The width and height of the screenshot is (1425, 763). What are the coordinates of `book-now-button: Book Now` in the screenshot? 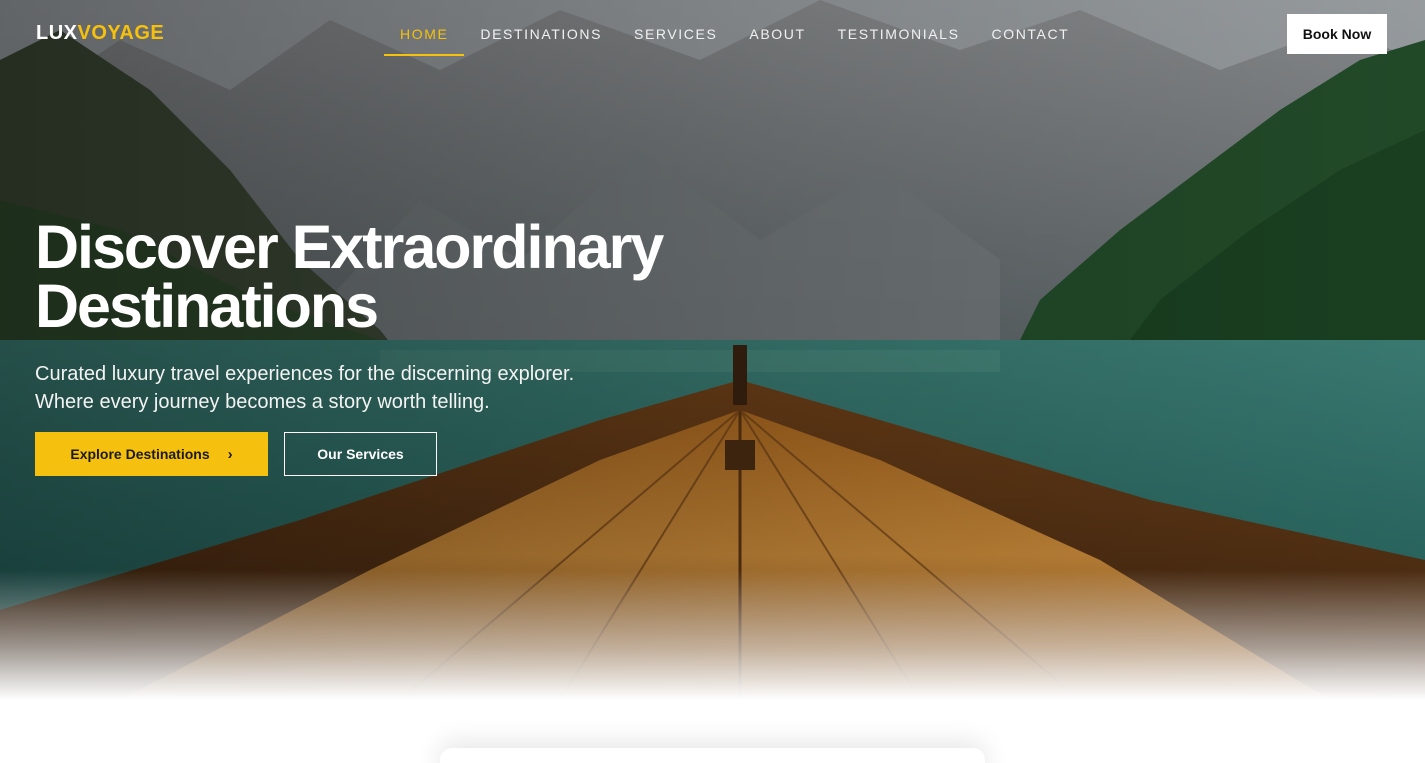 It's located at (1337, 34).